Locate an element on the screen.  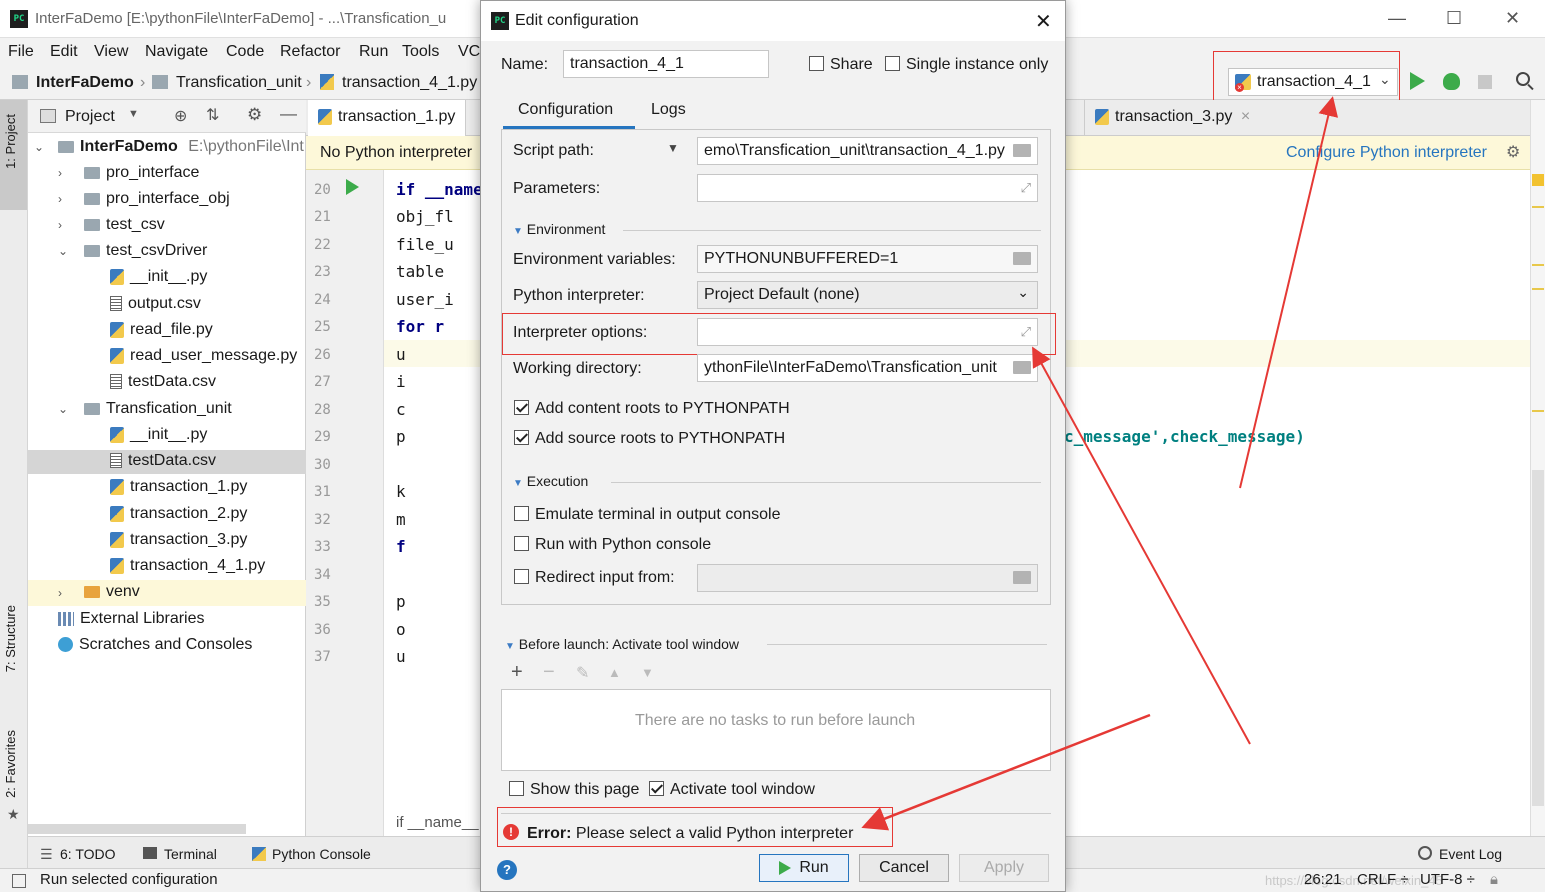
code-line: user_i is located at coordinates (425, 299).